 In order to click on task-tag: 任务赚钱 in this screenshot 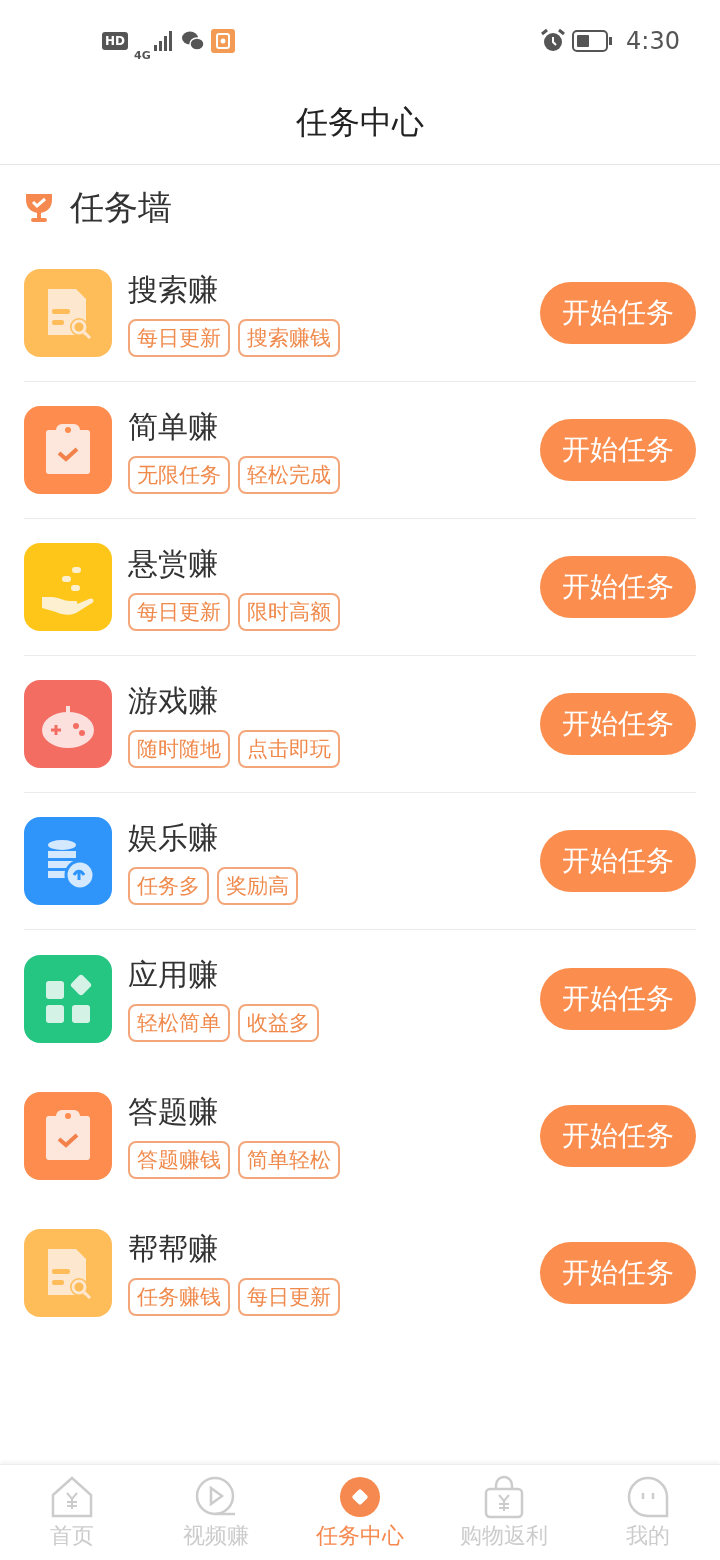, I will do `click(179, 1297)`.